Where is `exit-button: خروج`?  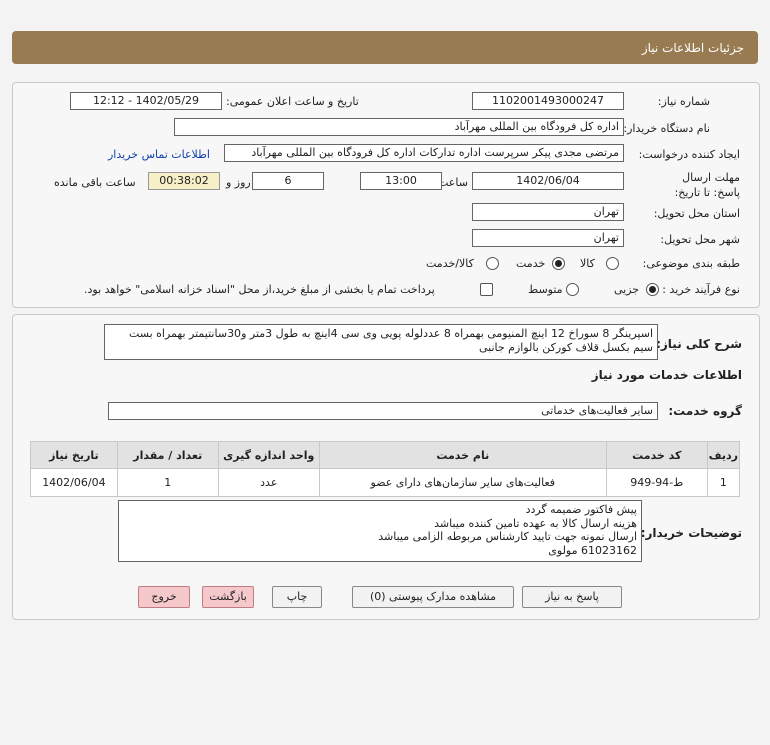 exit-button: خروج is located at coordinates (164, 597).